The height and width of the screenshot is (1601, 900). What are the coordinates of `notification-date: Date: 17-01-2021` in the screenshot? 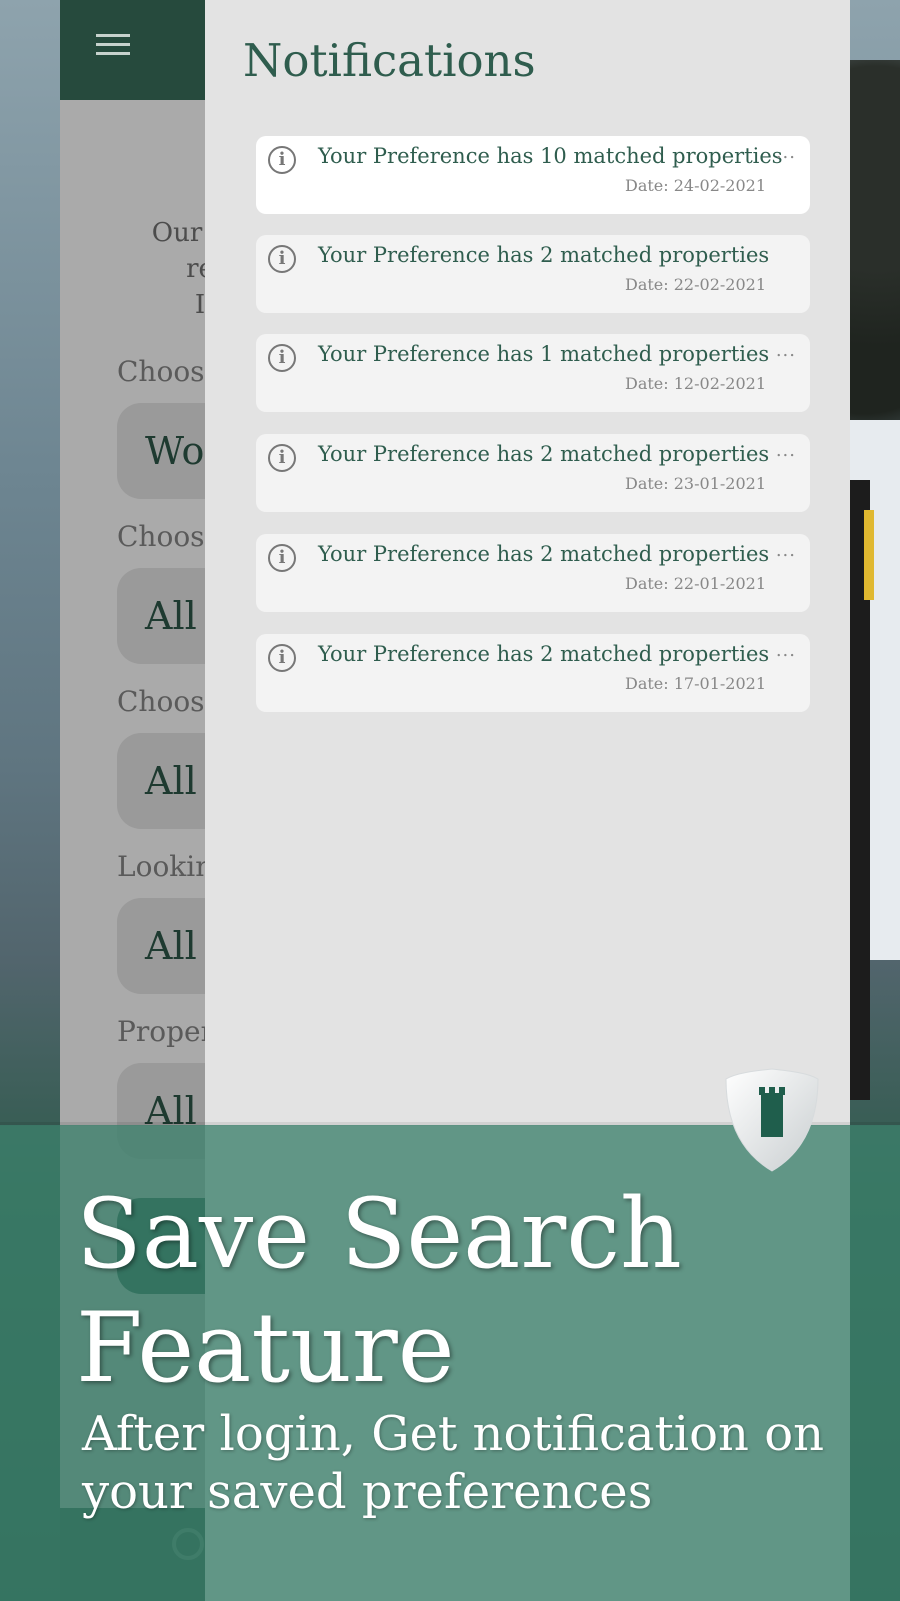 It's located at (695, 683).